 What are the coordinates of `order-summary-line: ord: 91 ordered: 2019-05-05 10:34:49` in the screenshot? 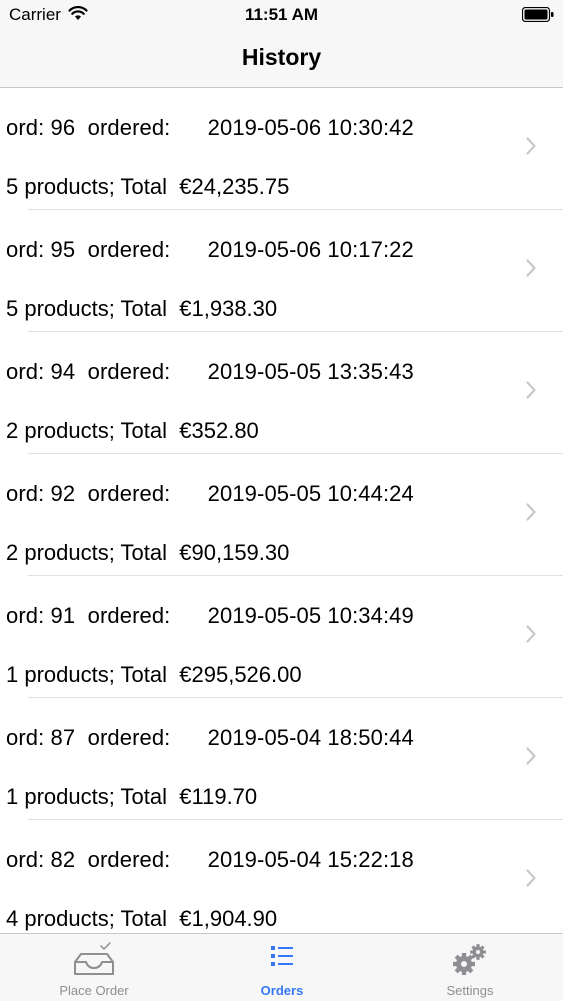 It's located at (210, 616).